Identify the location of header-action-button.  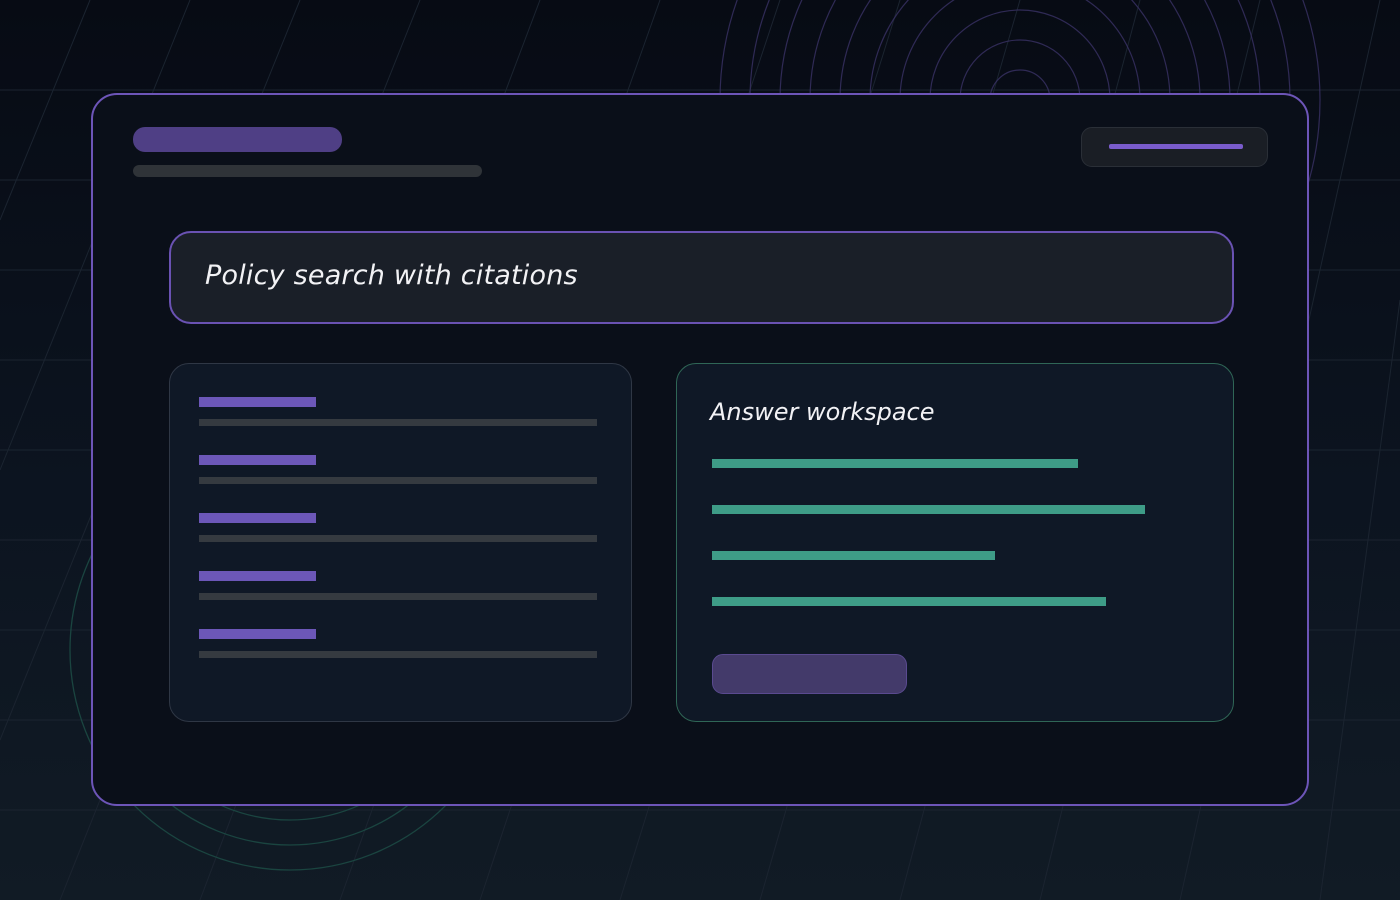
(1174, 147).